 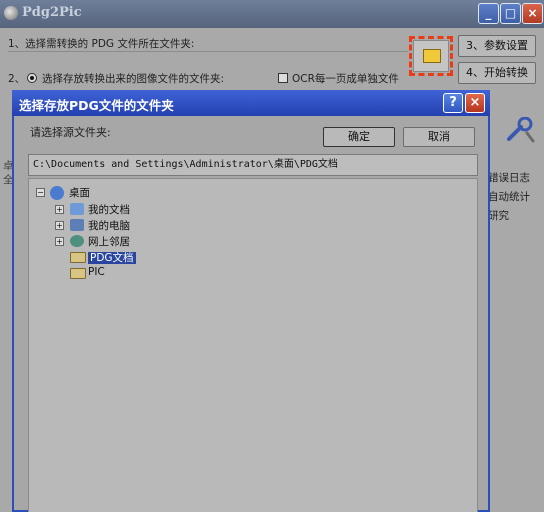 What do you see at coordinates (109, 242) in the screenshot?
I see `tree-item-network: 网上邻居` at bounding box center [109, 242].